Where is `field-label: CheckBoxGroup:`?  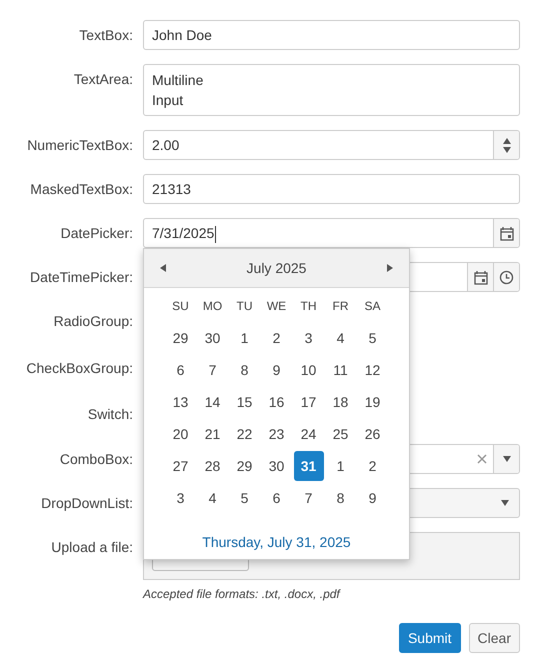
field-label: CheckBoxGroup: is located at coordinates (79, 368).